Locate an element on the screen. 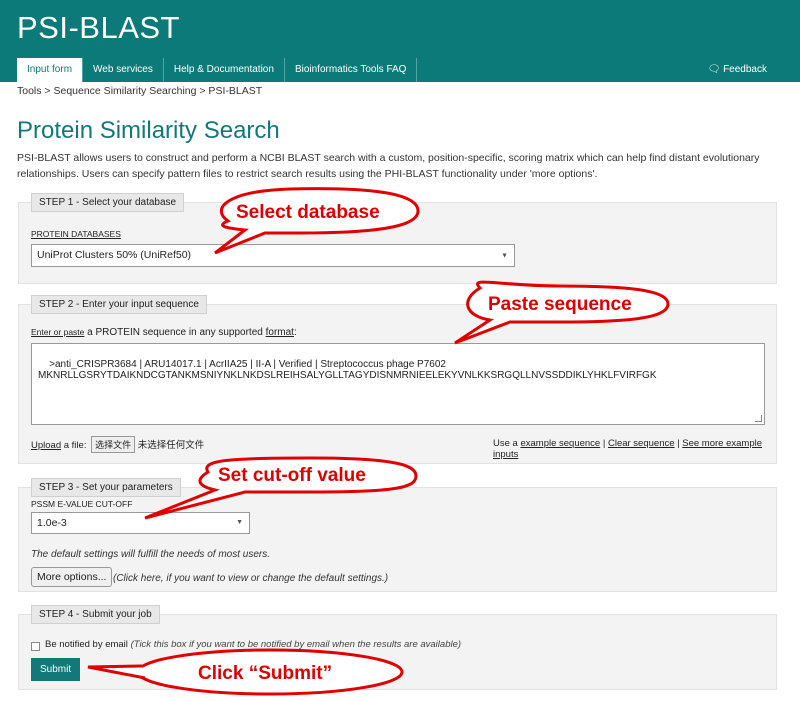  callout-set-cutoff: Set cut-off value is located at coordinates (292, 475).